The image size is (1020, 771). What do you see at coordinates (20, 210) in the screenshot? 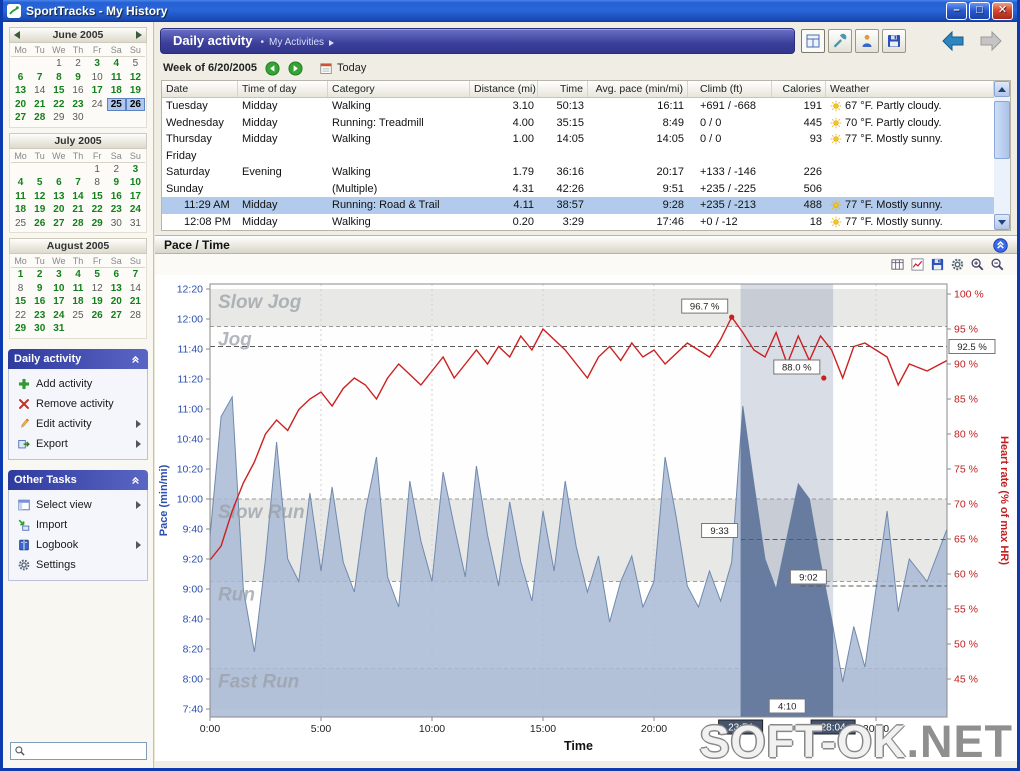
I see `calendar-day: 18` at bounding box center [20, 210].